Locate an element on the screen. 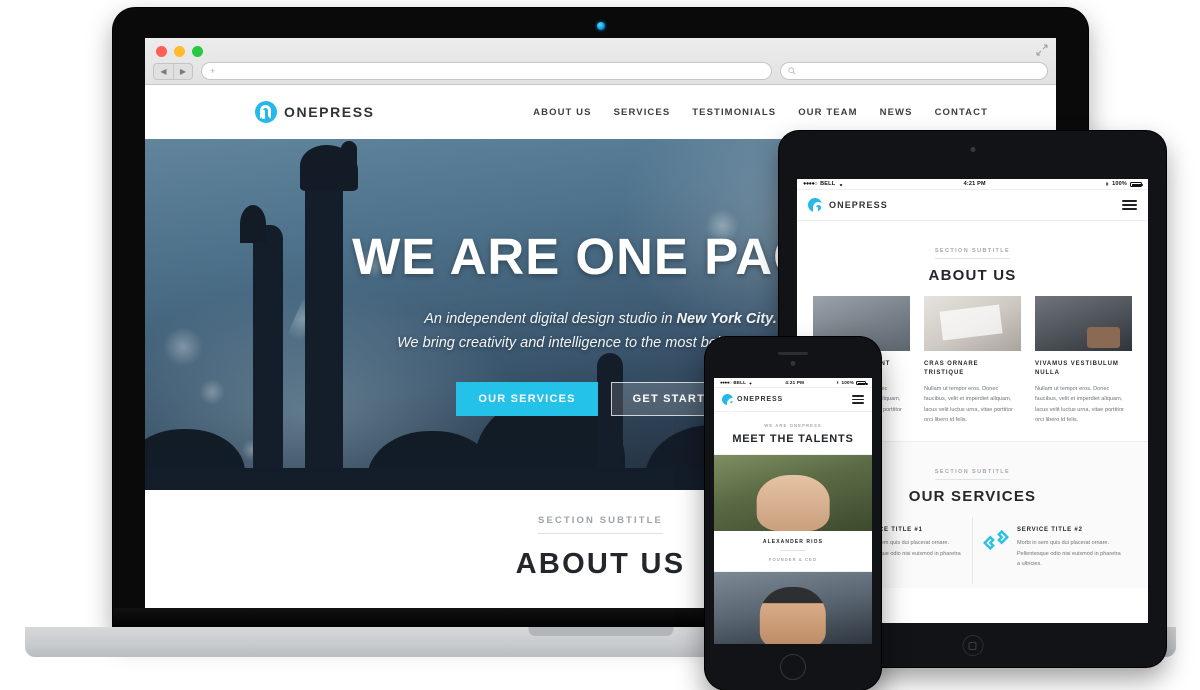  nav-item-our-team: OUR TEAM is located at coordinates (827, 112).